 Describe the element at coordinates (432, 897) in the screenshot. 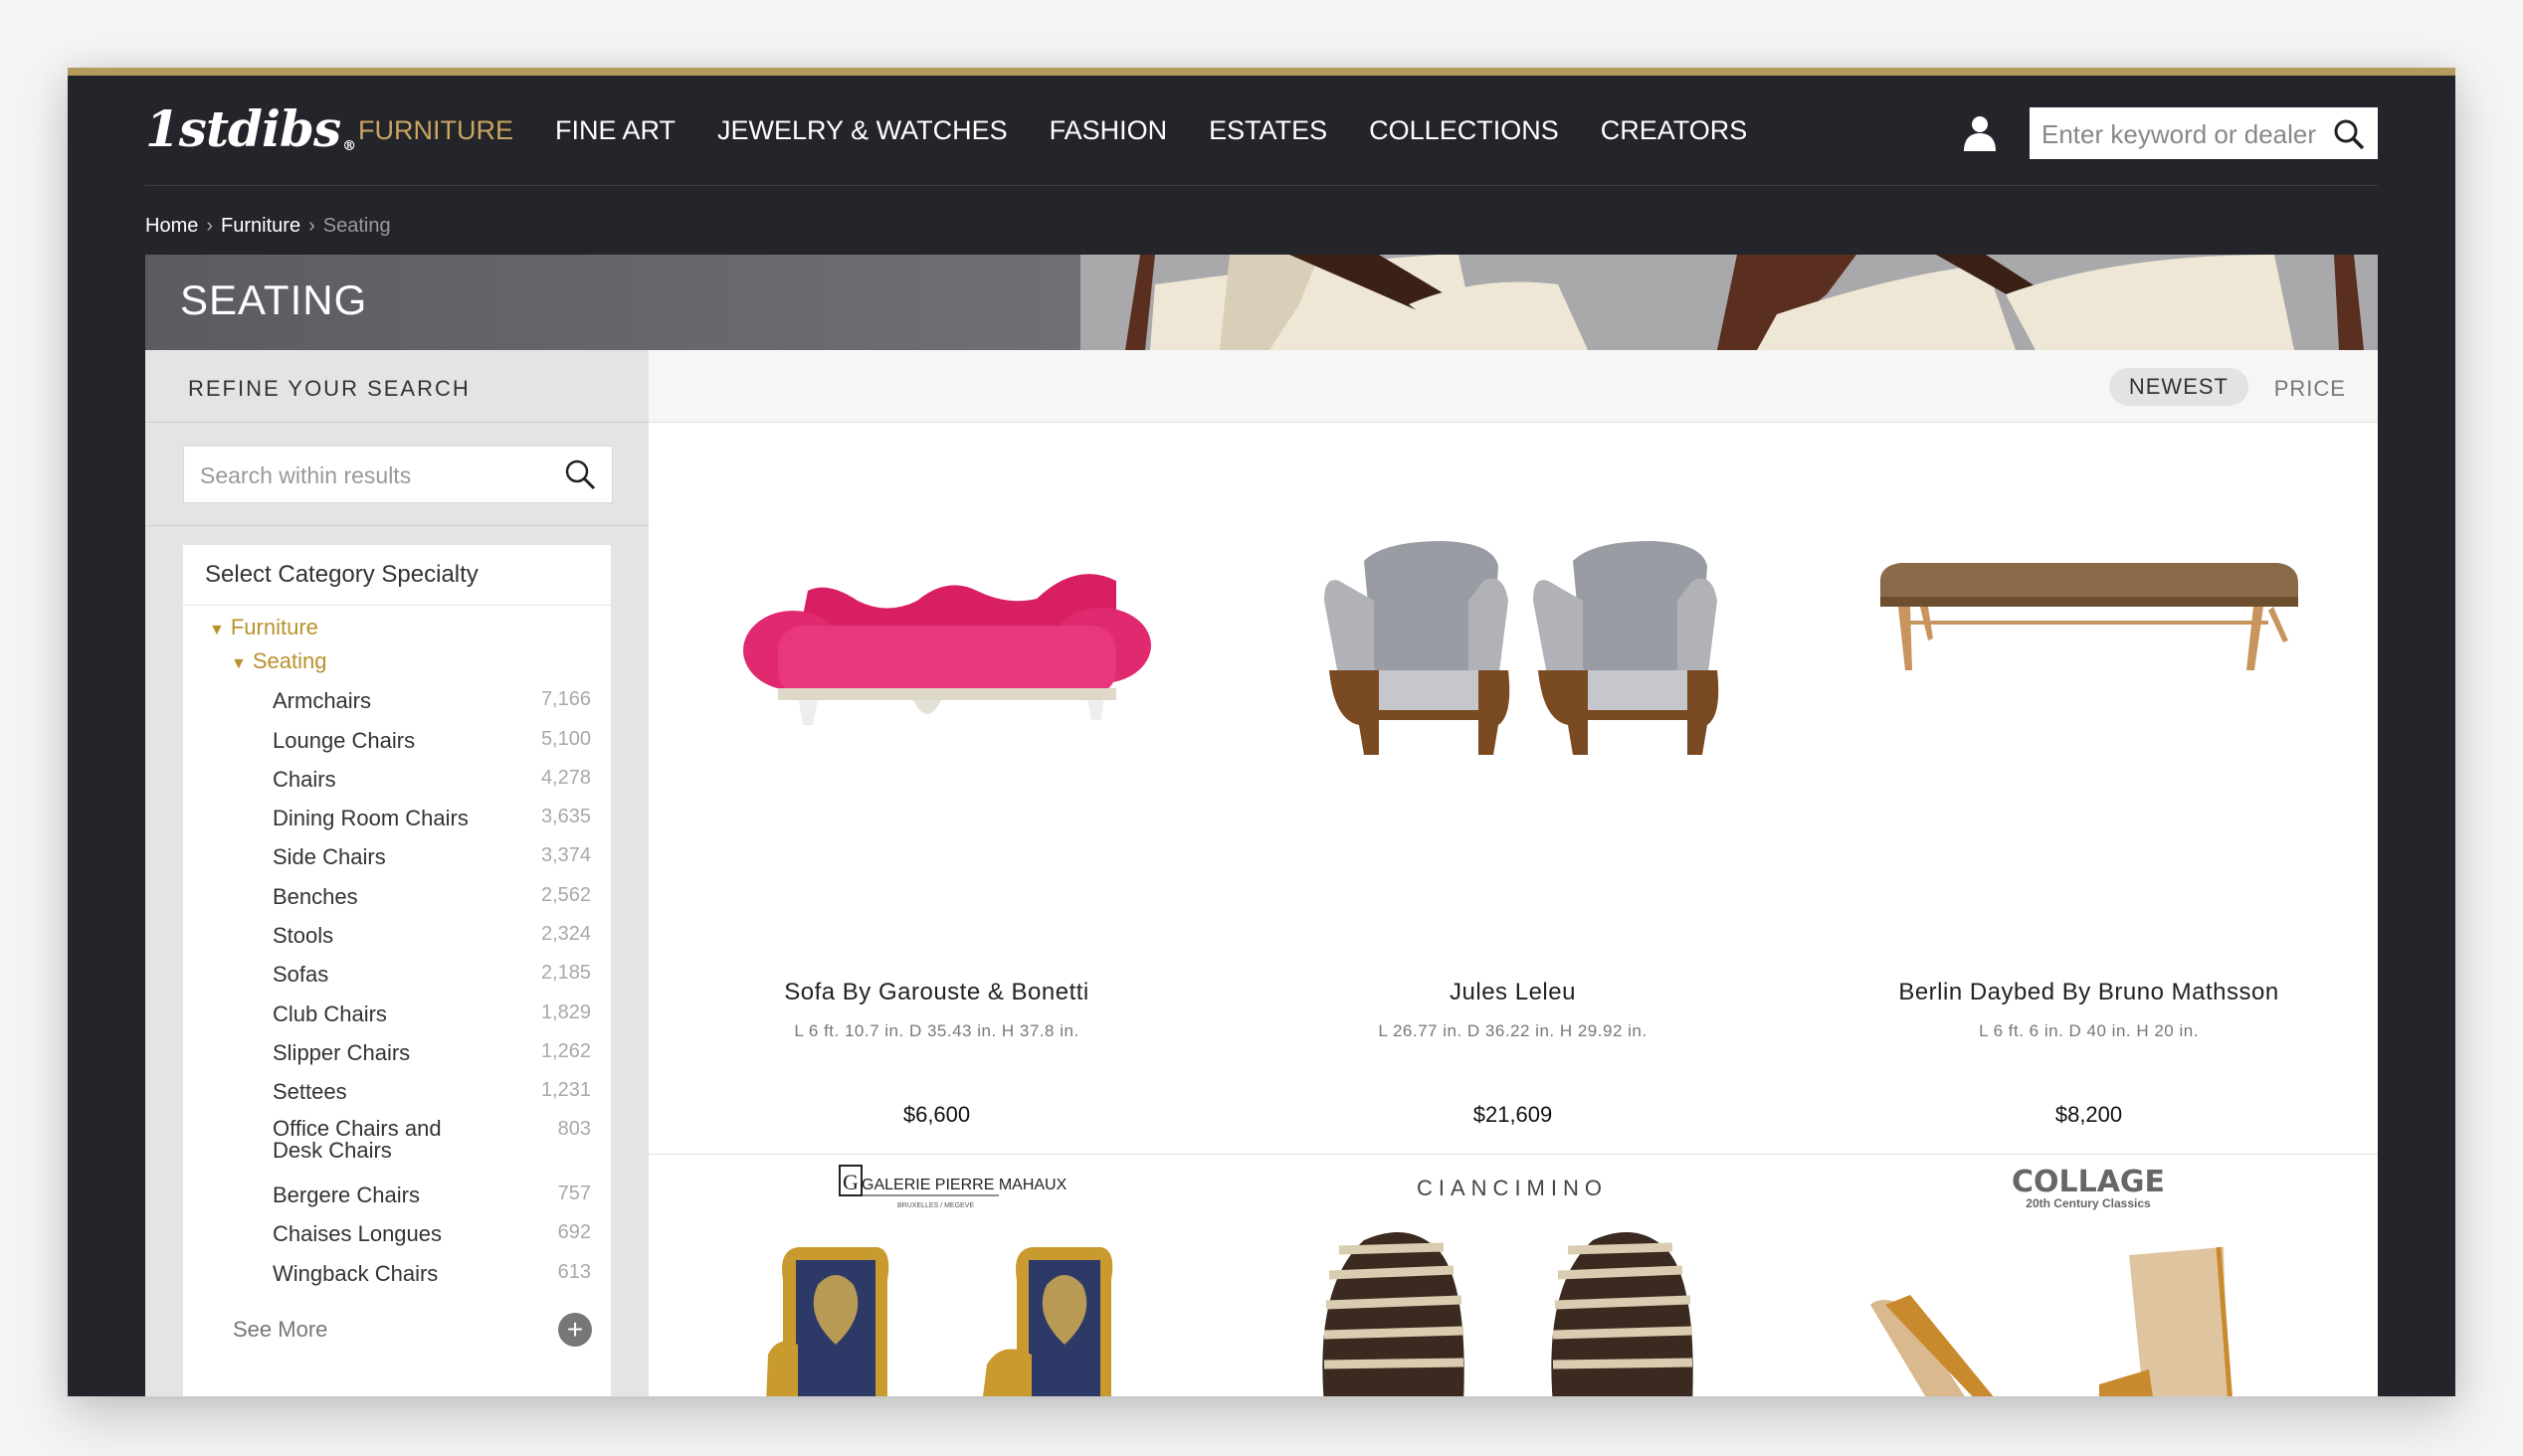

I see `category-item-benches: Benches 2,562` at that location.